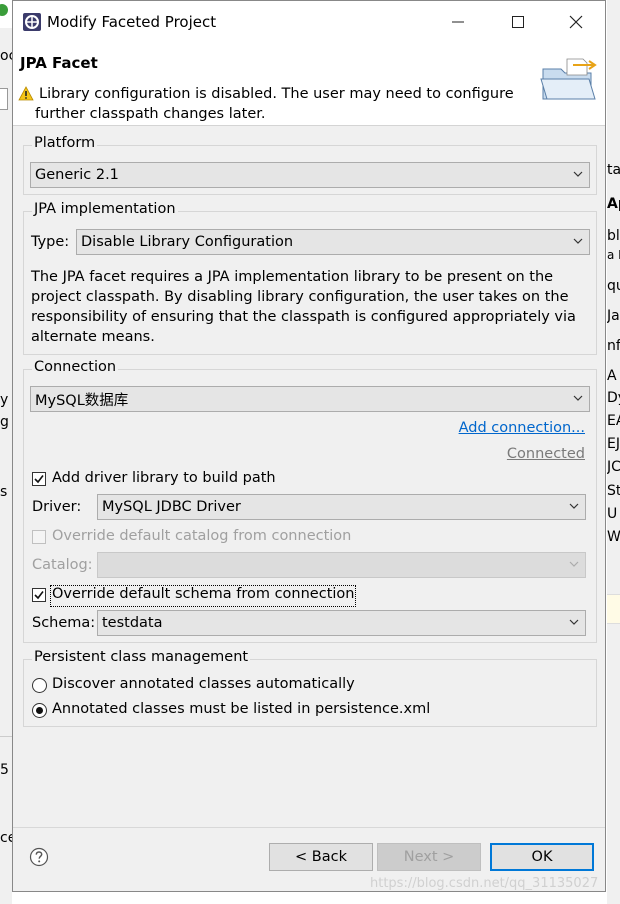 The width and height of the screenshot is (620, 904). What do you see at coordinates (613, 170) in the screenshot?
I see `bg-right-text: ta` at bounding box center [613, 170].